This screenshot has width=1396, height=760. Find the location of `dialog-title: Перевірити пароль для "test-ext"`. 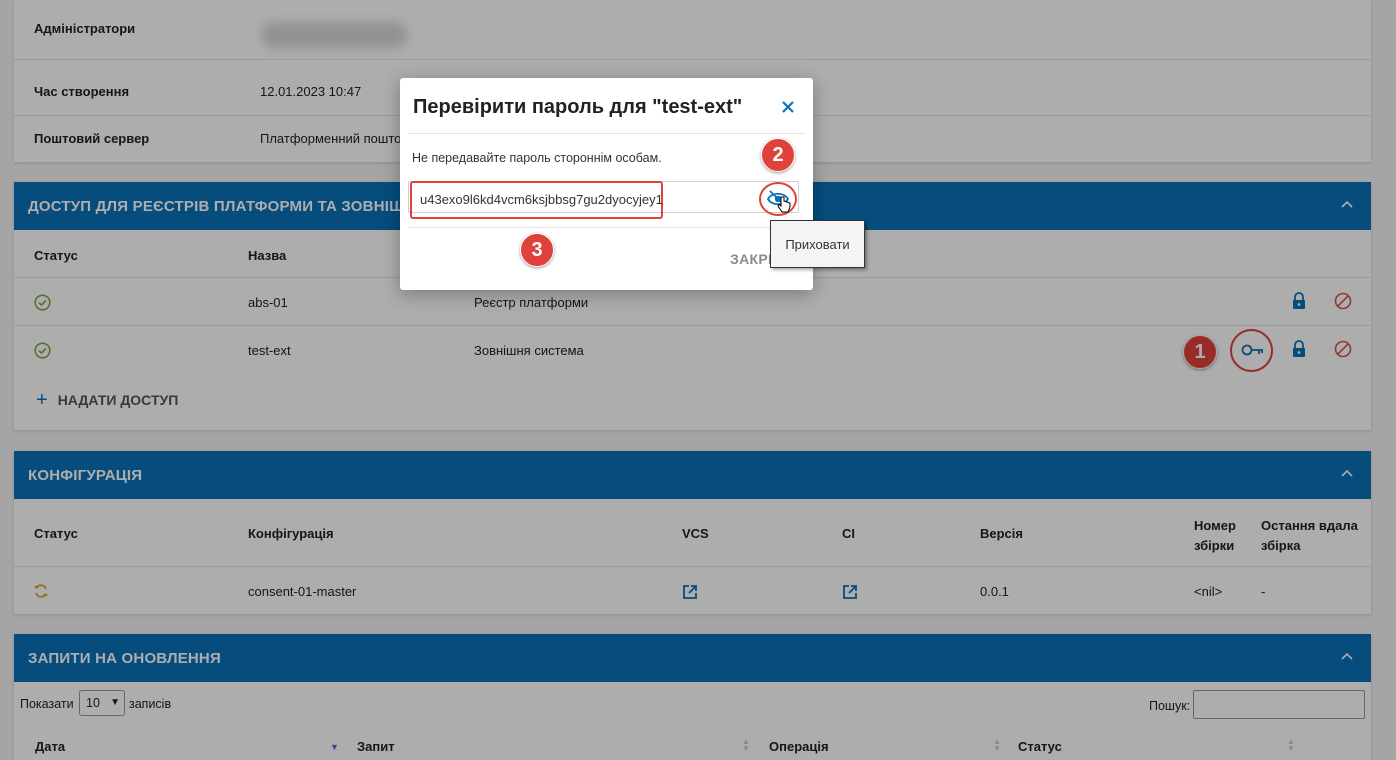

dialog-title: Перевірити пароль для "test-ext" is located at coordinates (578, 107).